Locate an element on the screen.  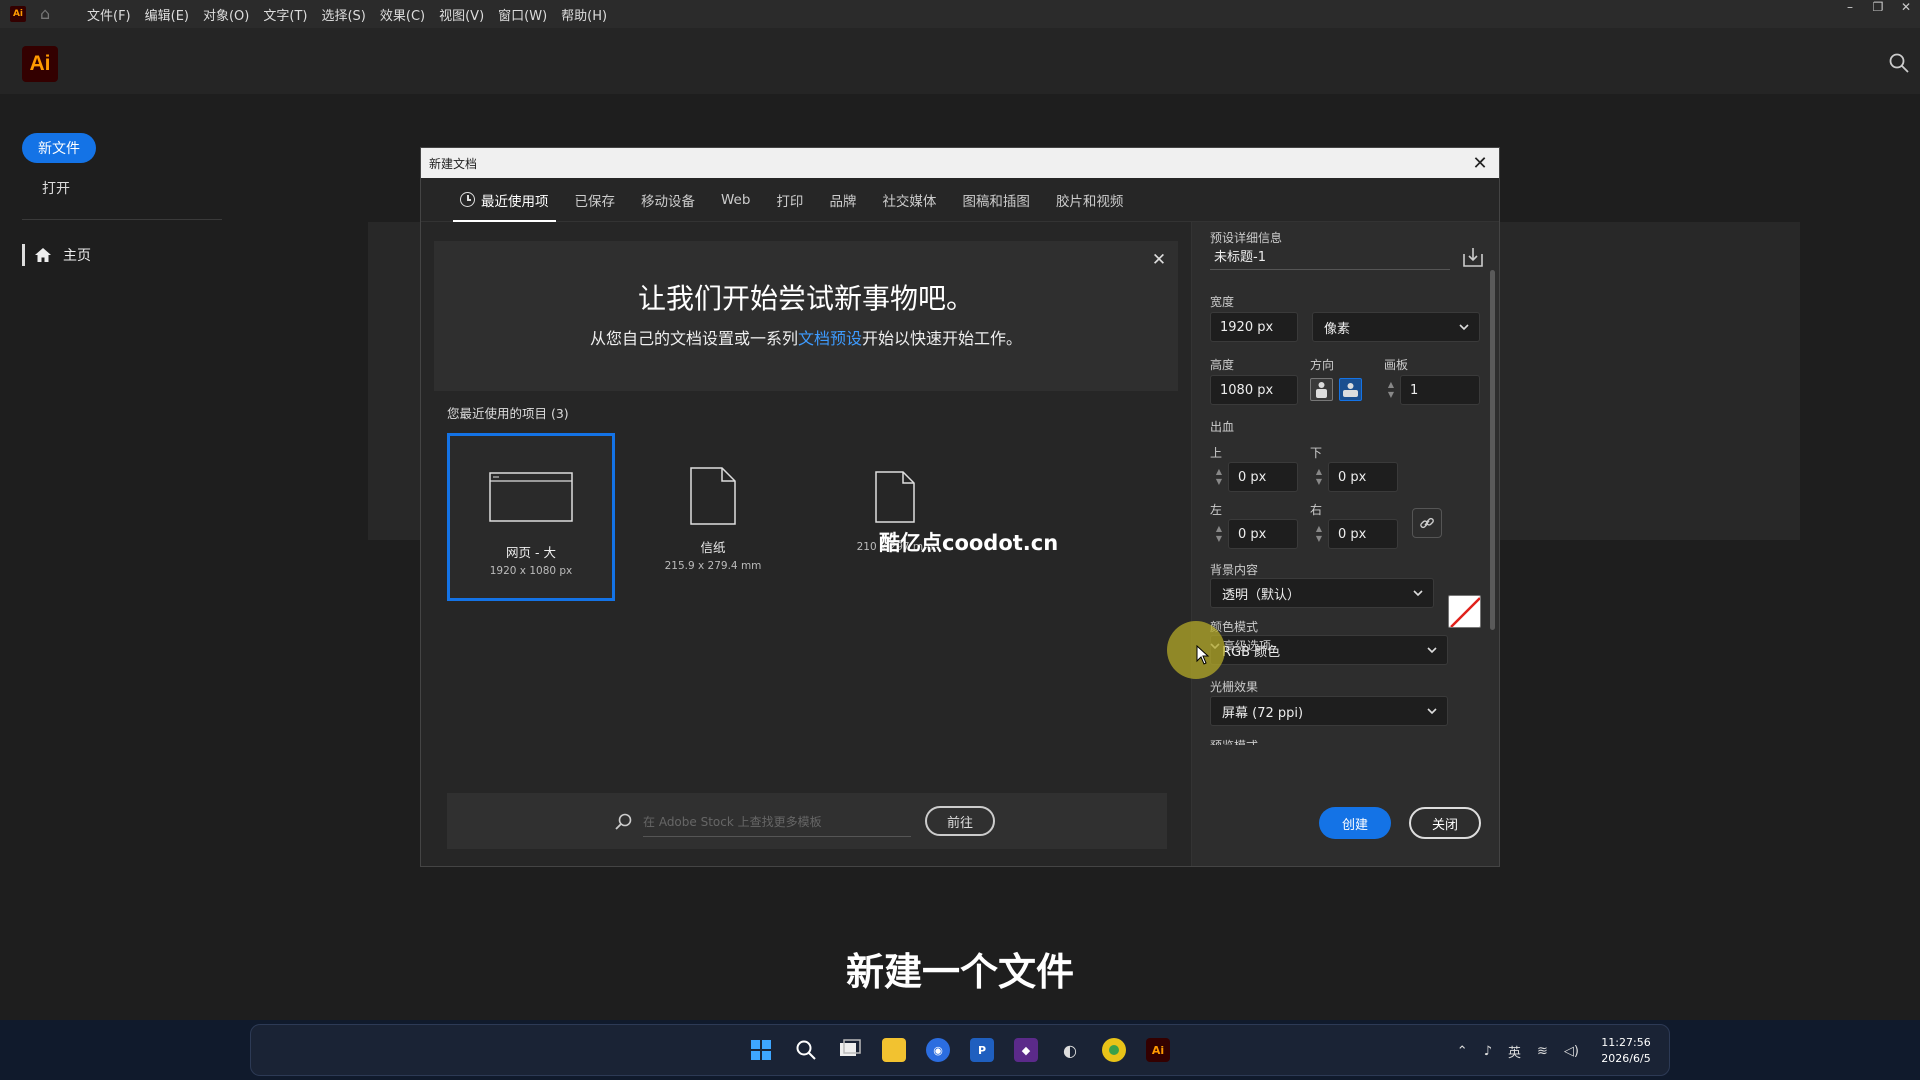
menu-window: 窗口(W) is located at coordinates (522, 14).